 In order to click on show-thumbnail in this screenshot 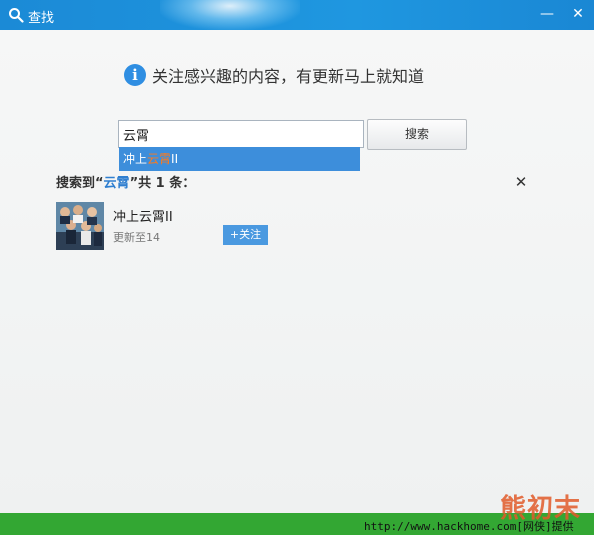, I will do `click(80, 226)`.